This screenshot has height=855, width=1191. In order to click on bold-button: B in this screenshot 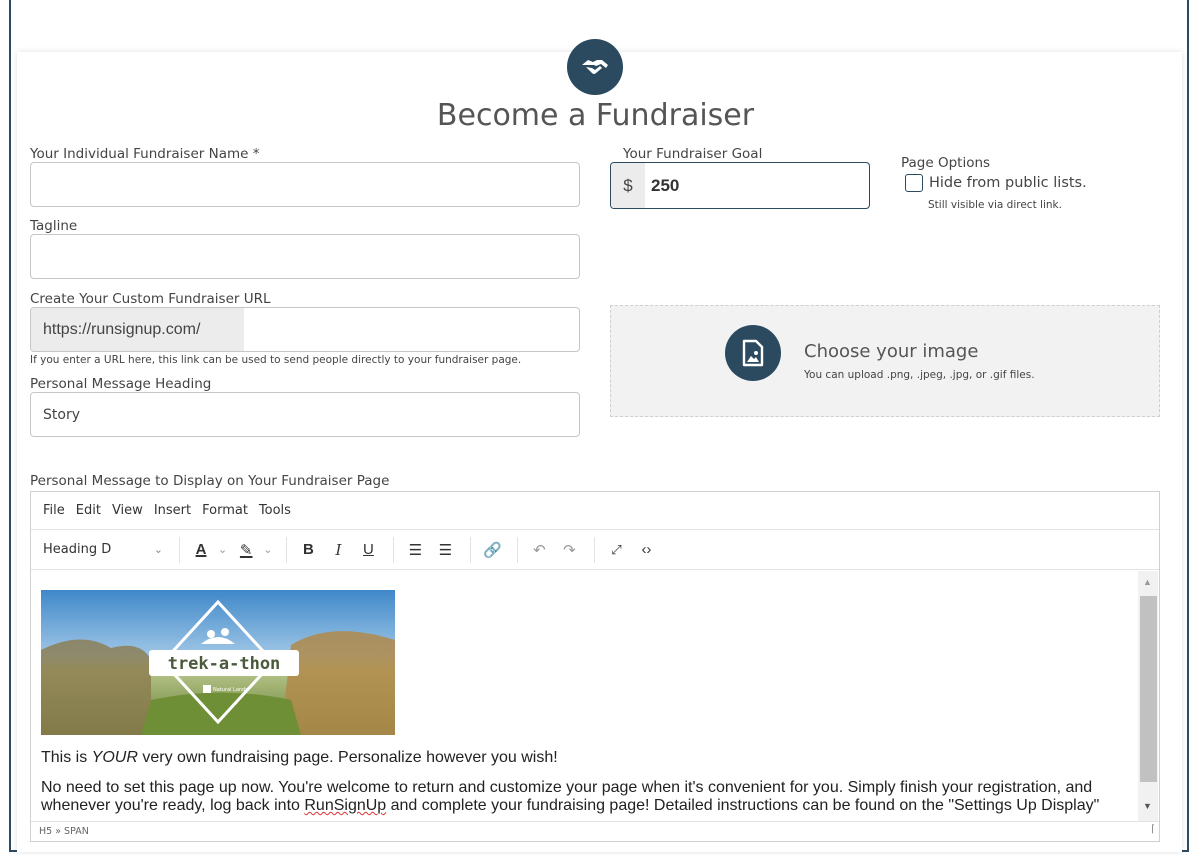, I will do `click(308, 550)`.